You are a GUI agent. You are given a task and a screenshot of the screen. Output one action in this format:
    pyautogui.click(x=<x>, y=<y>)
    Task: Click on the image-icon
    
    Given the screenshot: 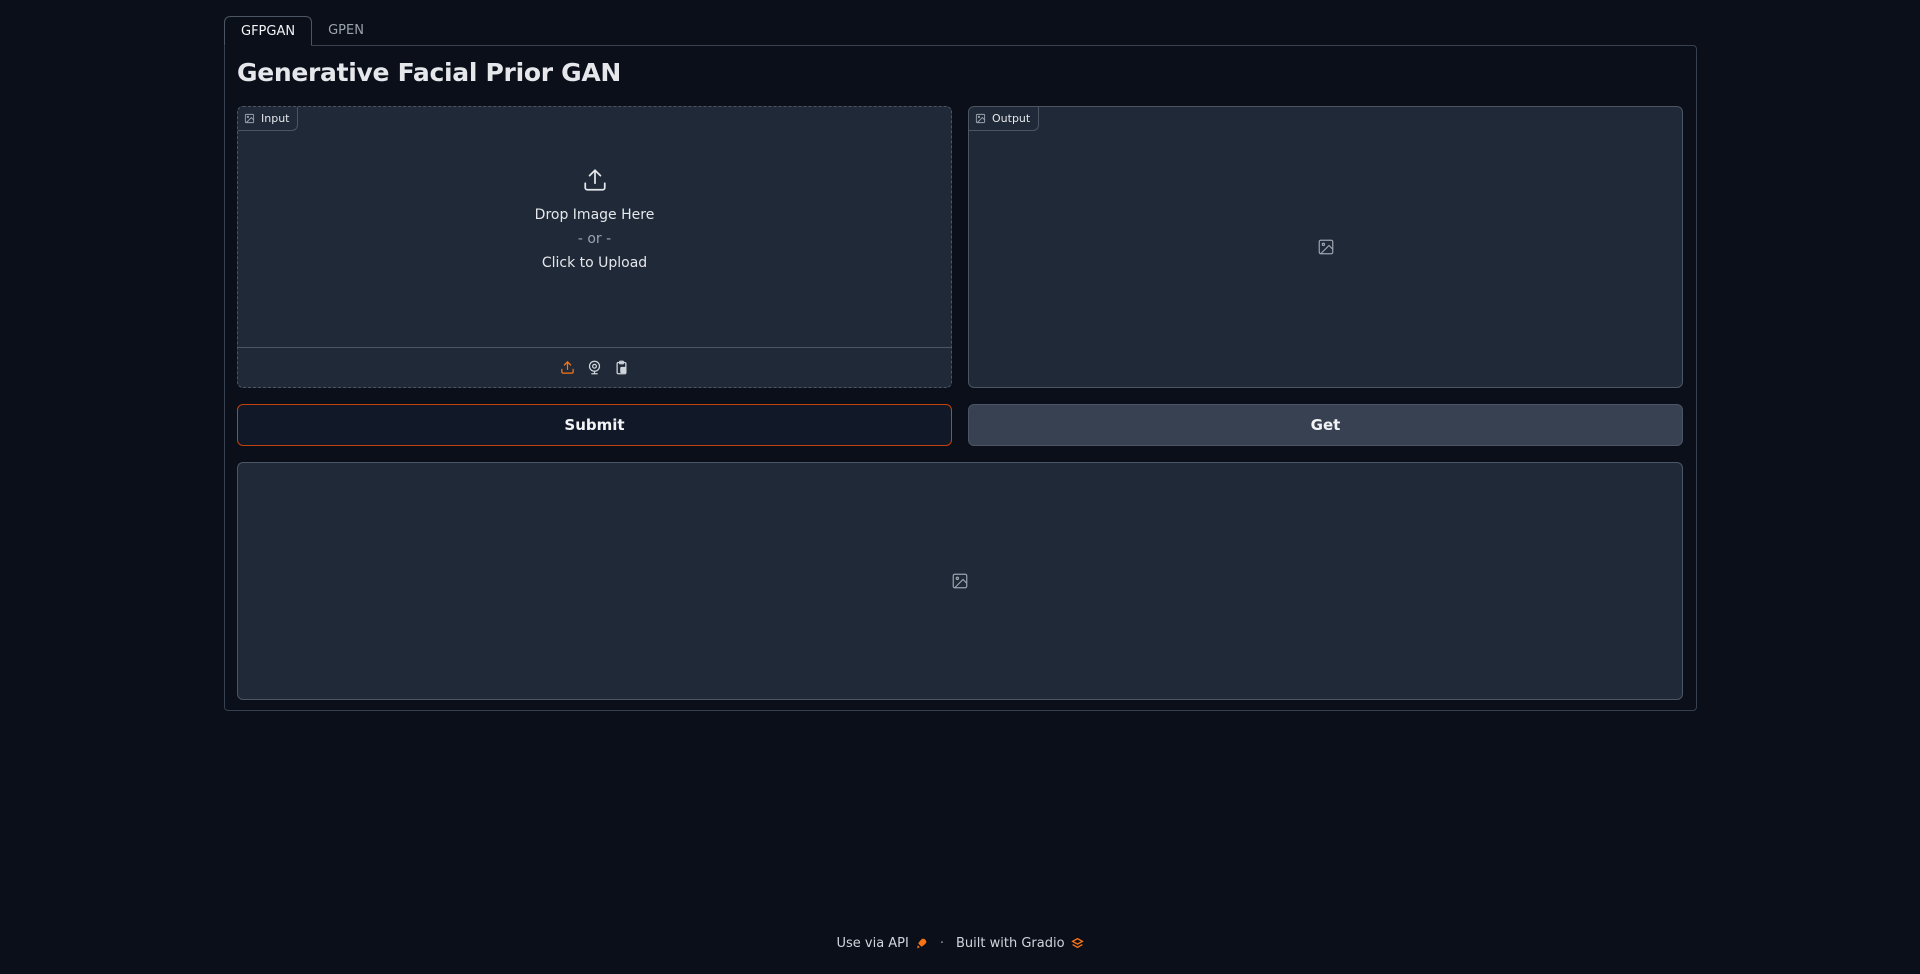 What is the action you would take?
    pyautogui.click(x=980, y=118)
    